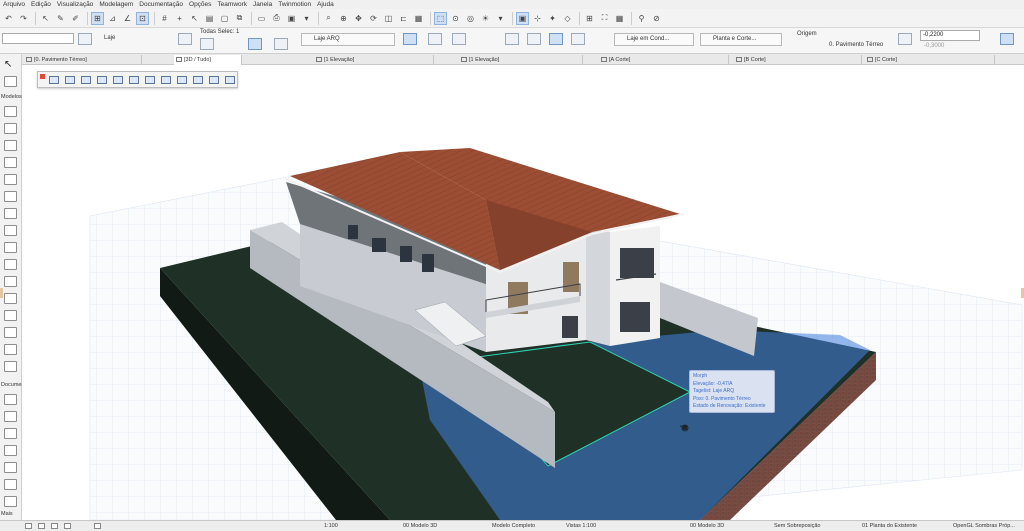 The width and height of the screenshot is (1024, 531). I want to click on display-scale: Vistas 1:100, so click(581, 526).